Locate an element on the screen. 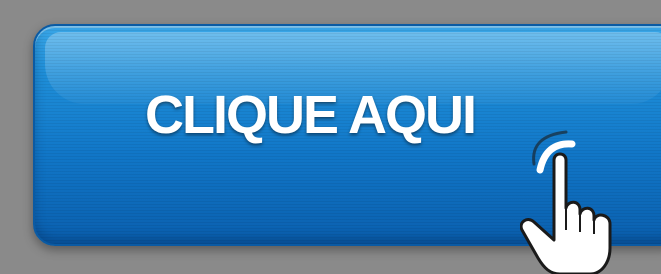 Image resolution: width=661 pixels, height=274 pixels. hand-pointer-icon is located at coordinates (566, 202).